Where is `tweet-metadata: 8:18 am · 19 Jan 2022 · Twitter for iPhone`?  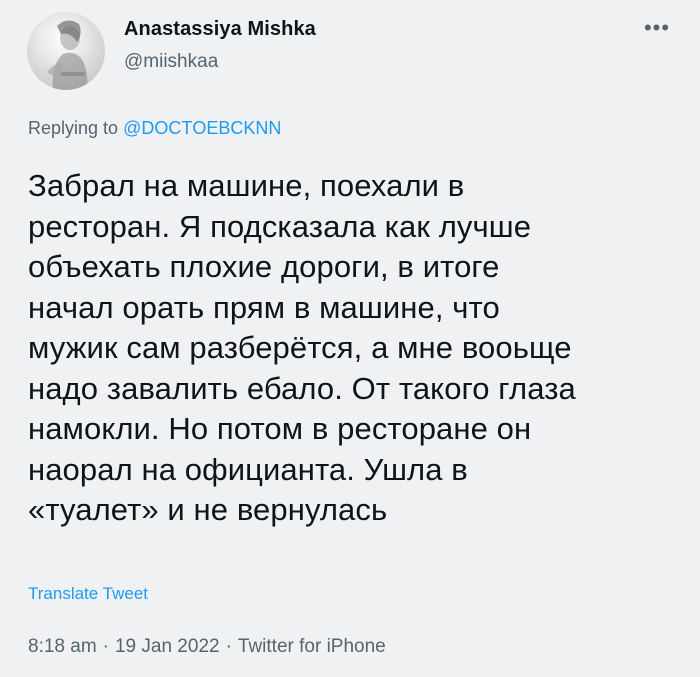 tweet-metadata: 8:18 am · 19 Jan 2022 · Twitter for iPhone is located at coordinates (207, 647).